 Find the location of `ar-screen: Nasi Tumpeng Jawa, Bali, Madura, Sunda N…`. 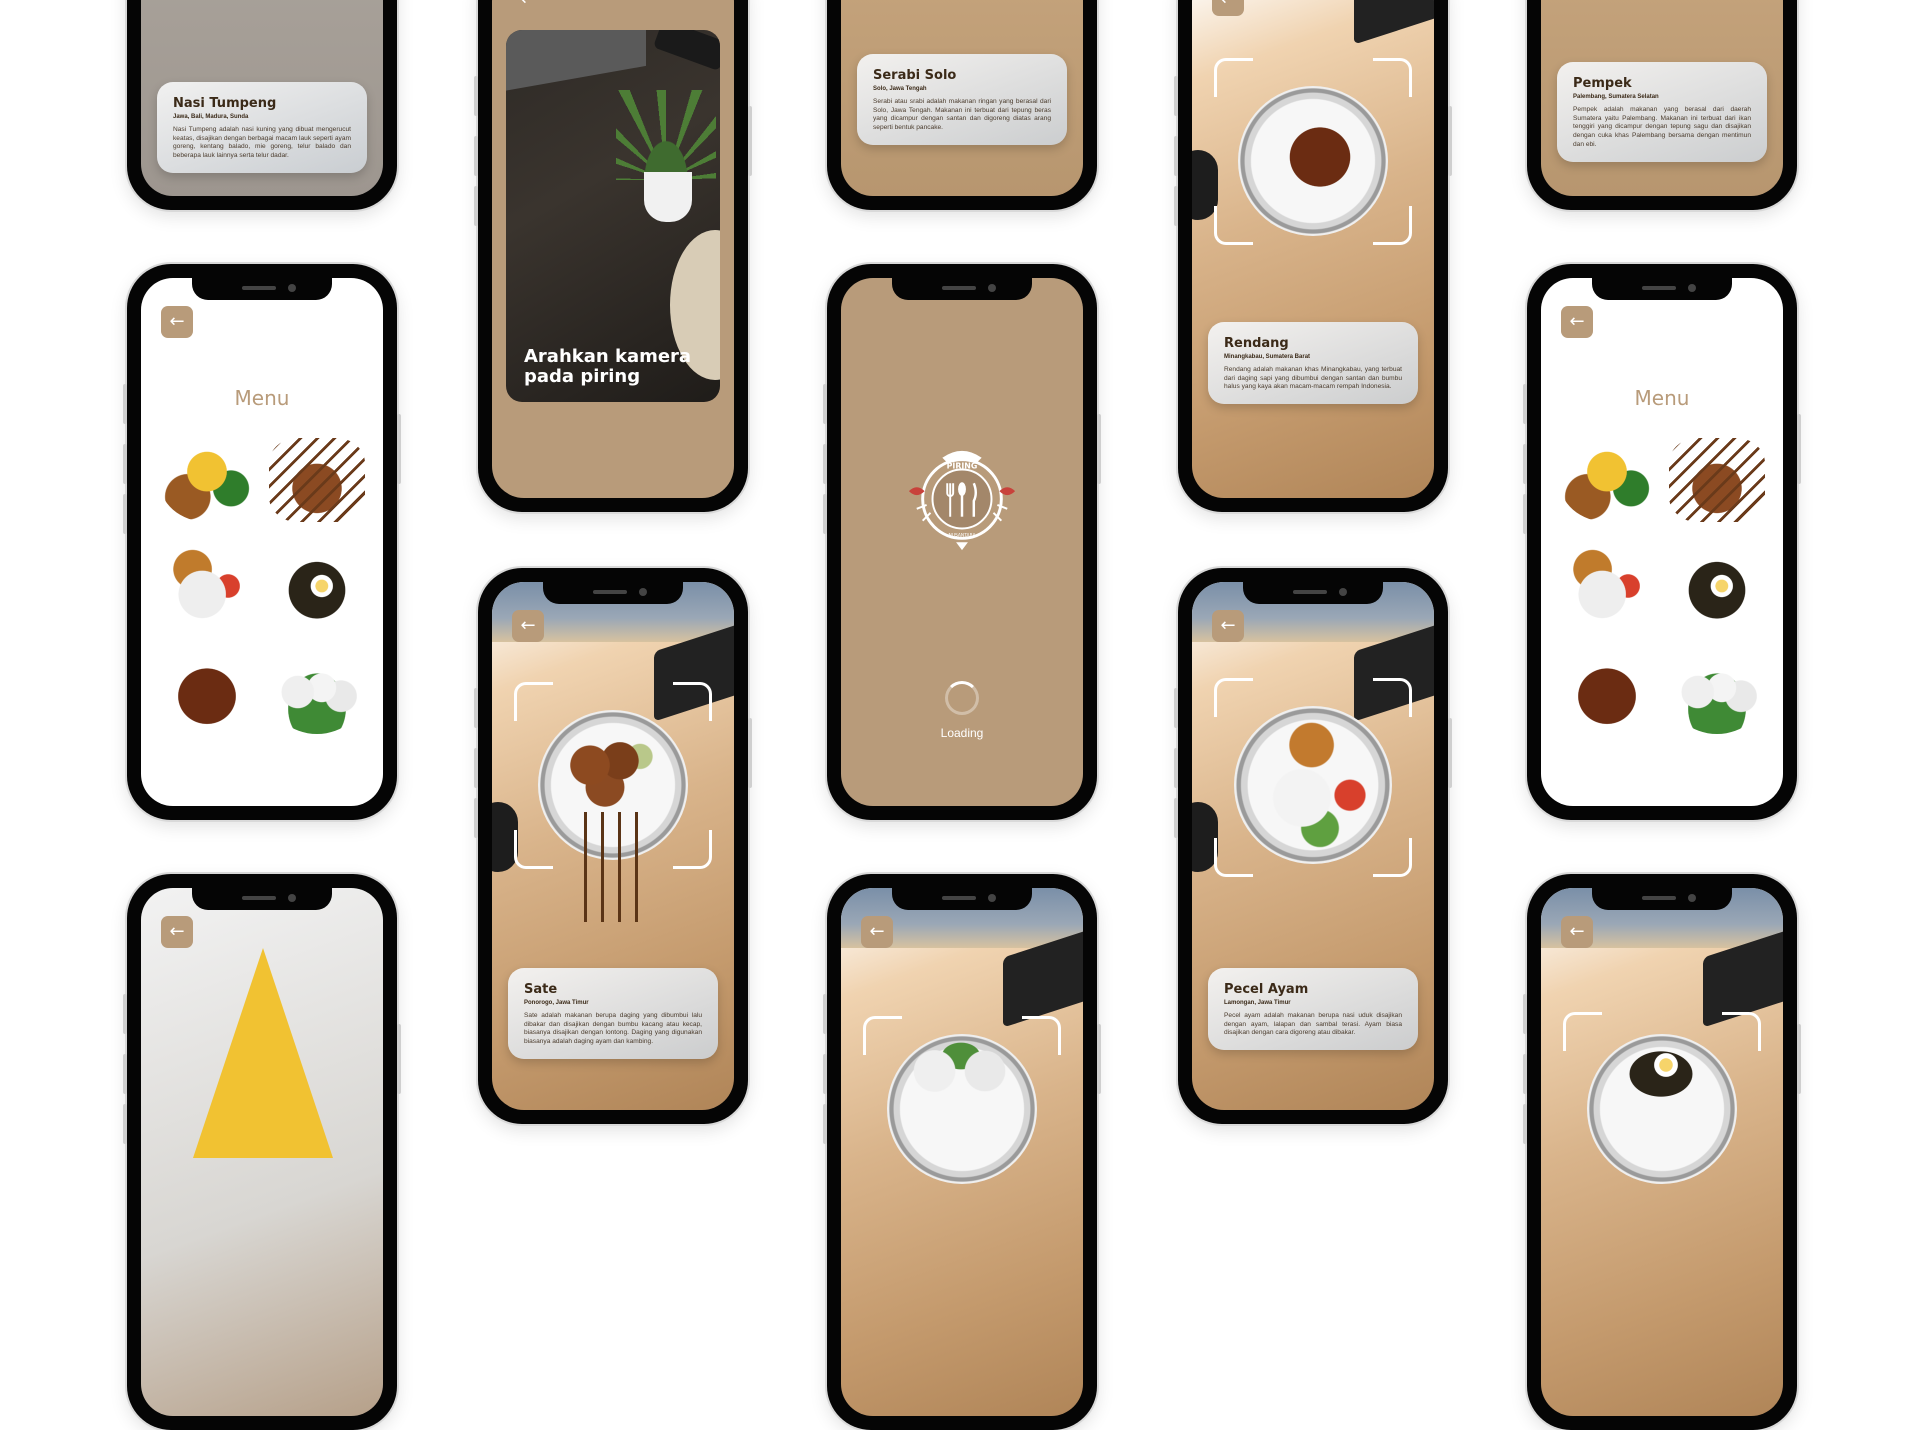

ar-screen: Nasi Tumpeng Jawa, Bali, Madura, Sunda N… is located at coordinates (262, 98).